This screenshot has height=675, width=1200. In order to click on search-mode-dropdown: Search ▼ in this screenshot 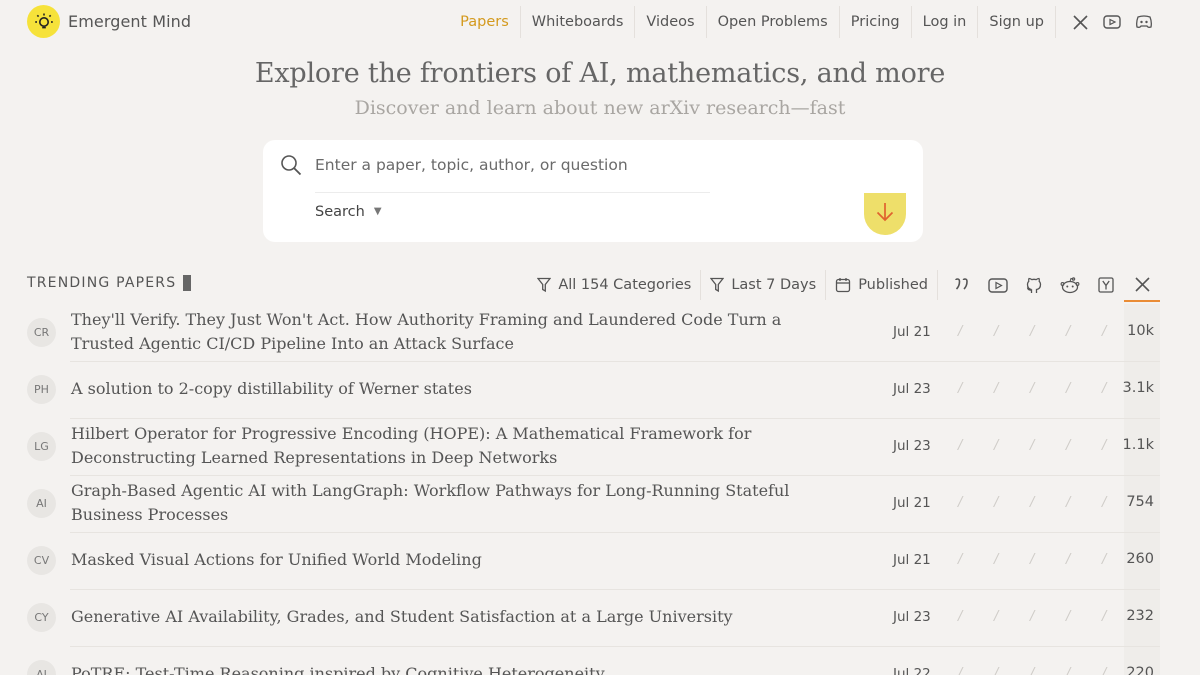, I will do `click(348, 212)`.